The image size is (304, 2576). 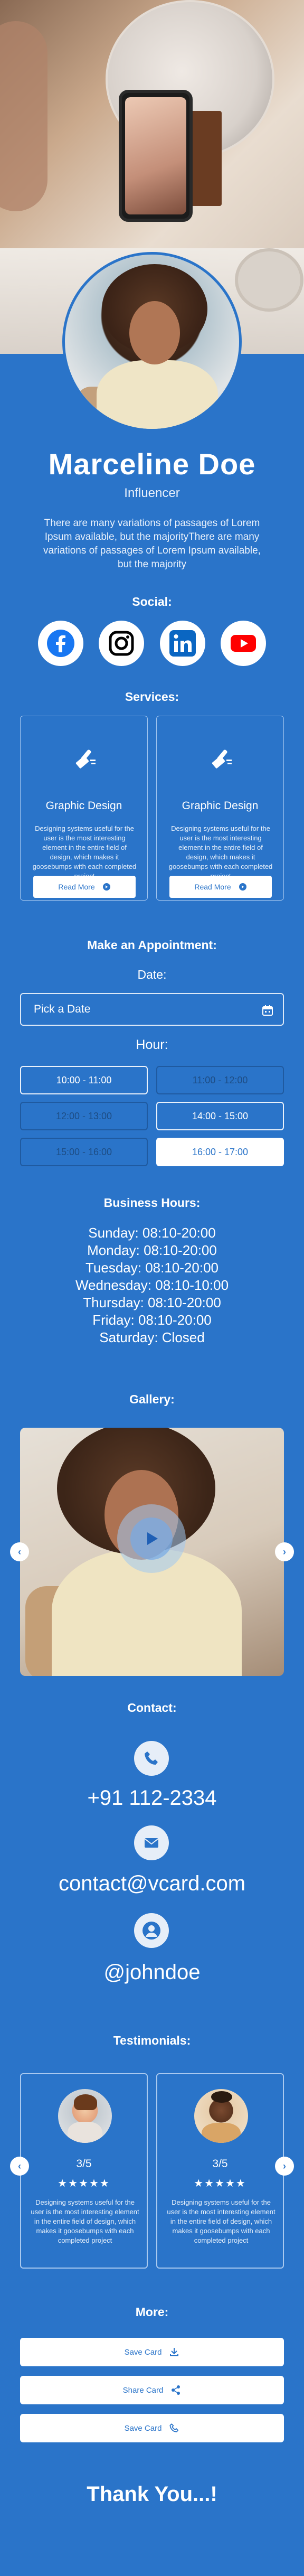 I want to click on share-icon, so click(x=176, y=2390).